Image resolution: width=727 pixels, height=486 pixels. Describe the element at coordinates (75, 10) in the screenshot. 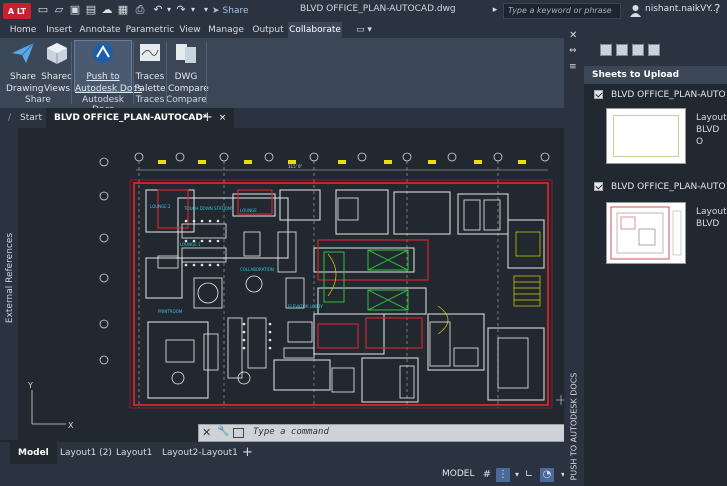

I see `save-icon: ▣` at that location.